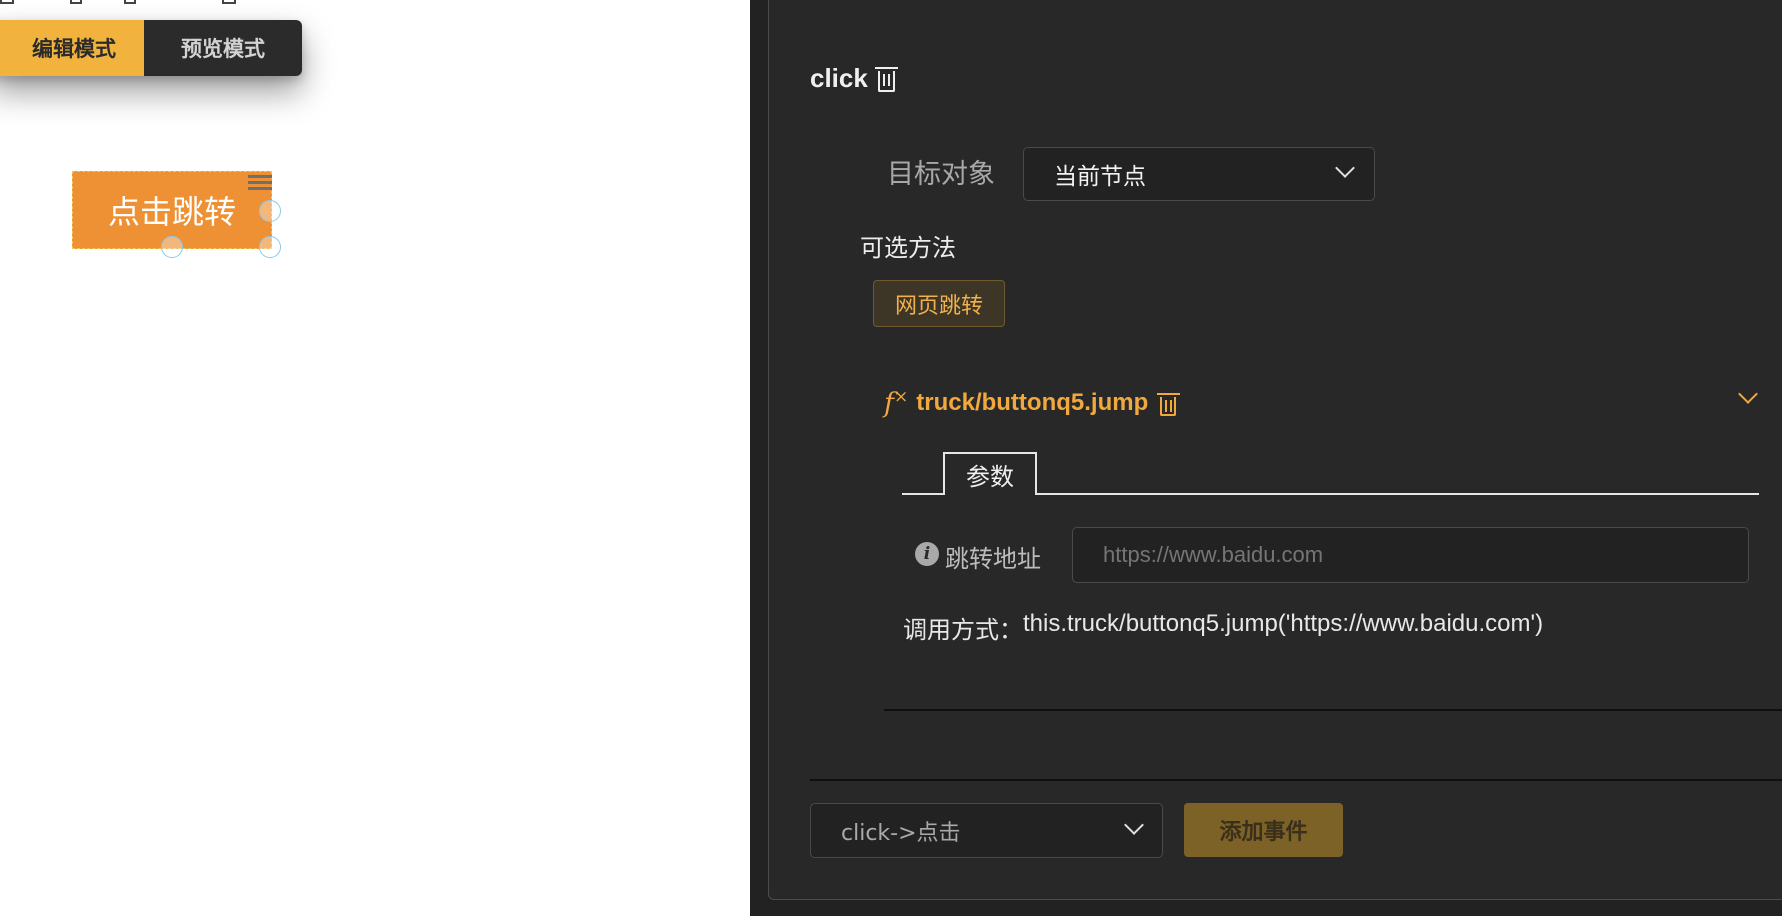 The height and width of the screenshot is (916, 1782). I want to click on target-object-select: 当前节点, so click(1199, 174).